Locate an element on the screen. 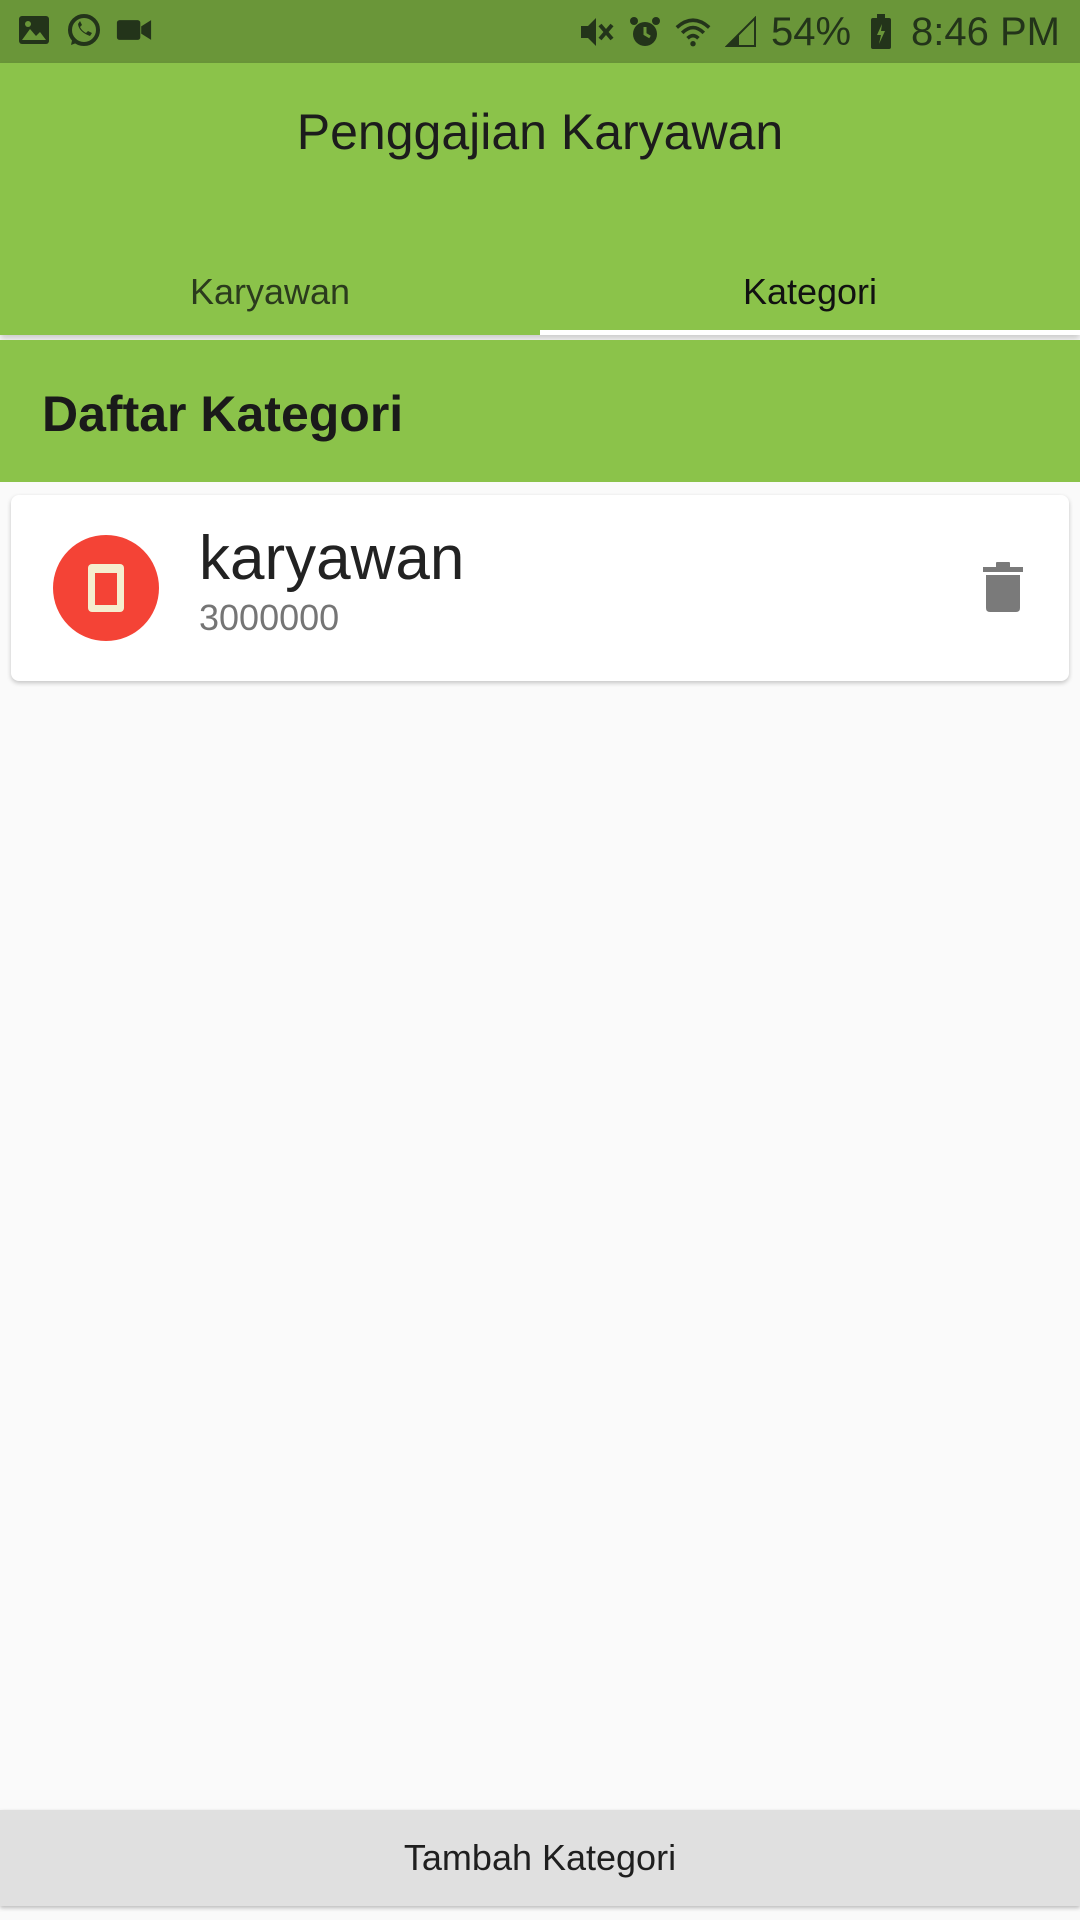 The image size is (1080, 1920). trash-icon is located at coordinates (1003, 587).